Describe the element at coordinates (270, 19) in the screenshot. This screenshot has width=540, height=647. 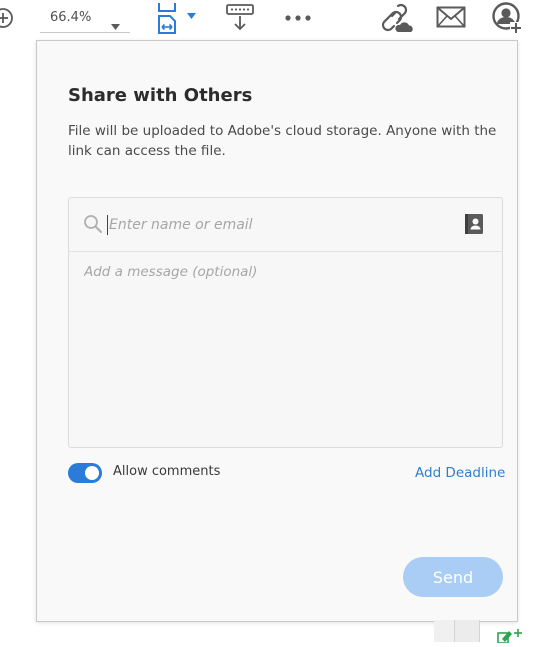
I see `top-toolbar: 66.4%` at that location.